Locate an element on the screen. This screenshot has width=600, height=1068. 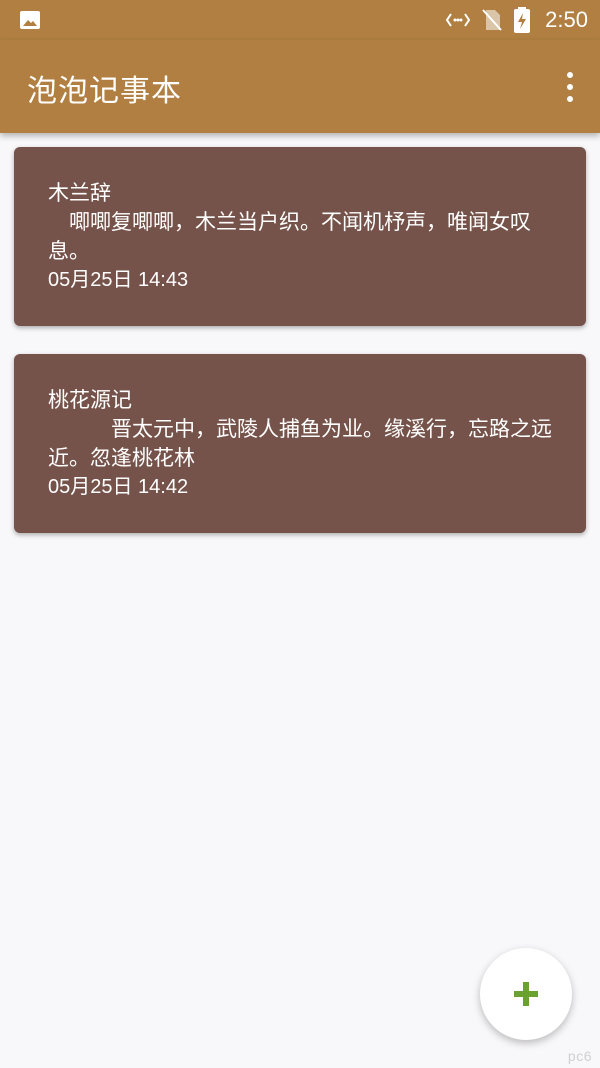
add-note-button is located at coordinates (526, 994).